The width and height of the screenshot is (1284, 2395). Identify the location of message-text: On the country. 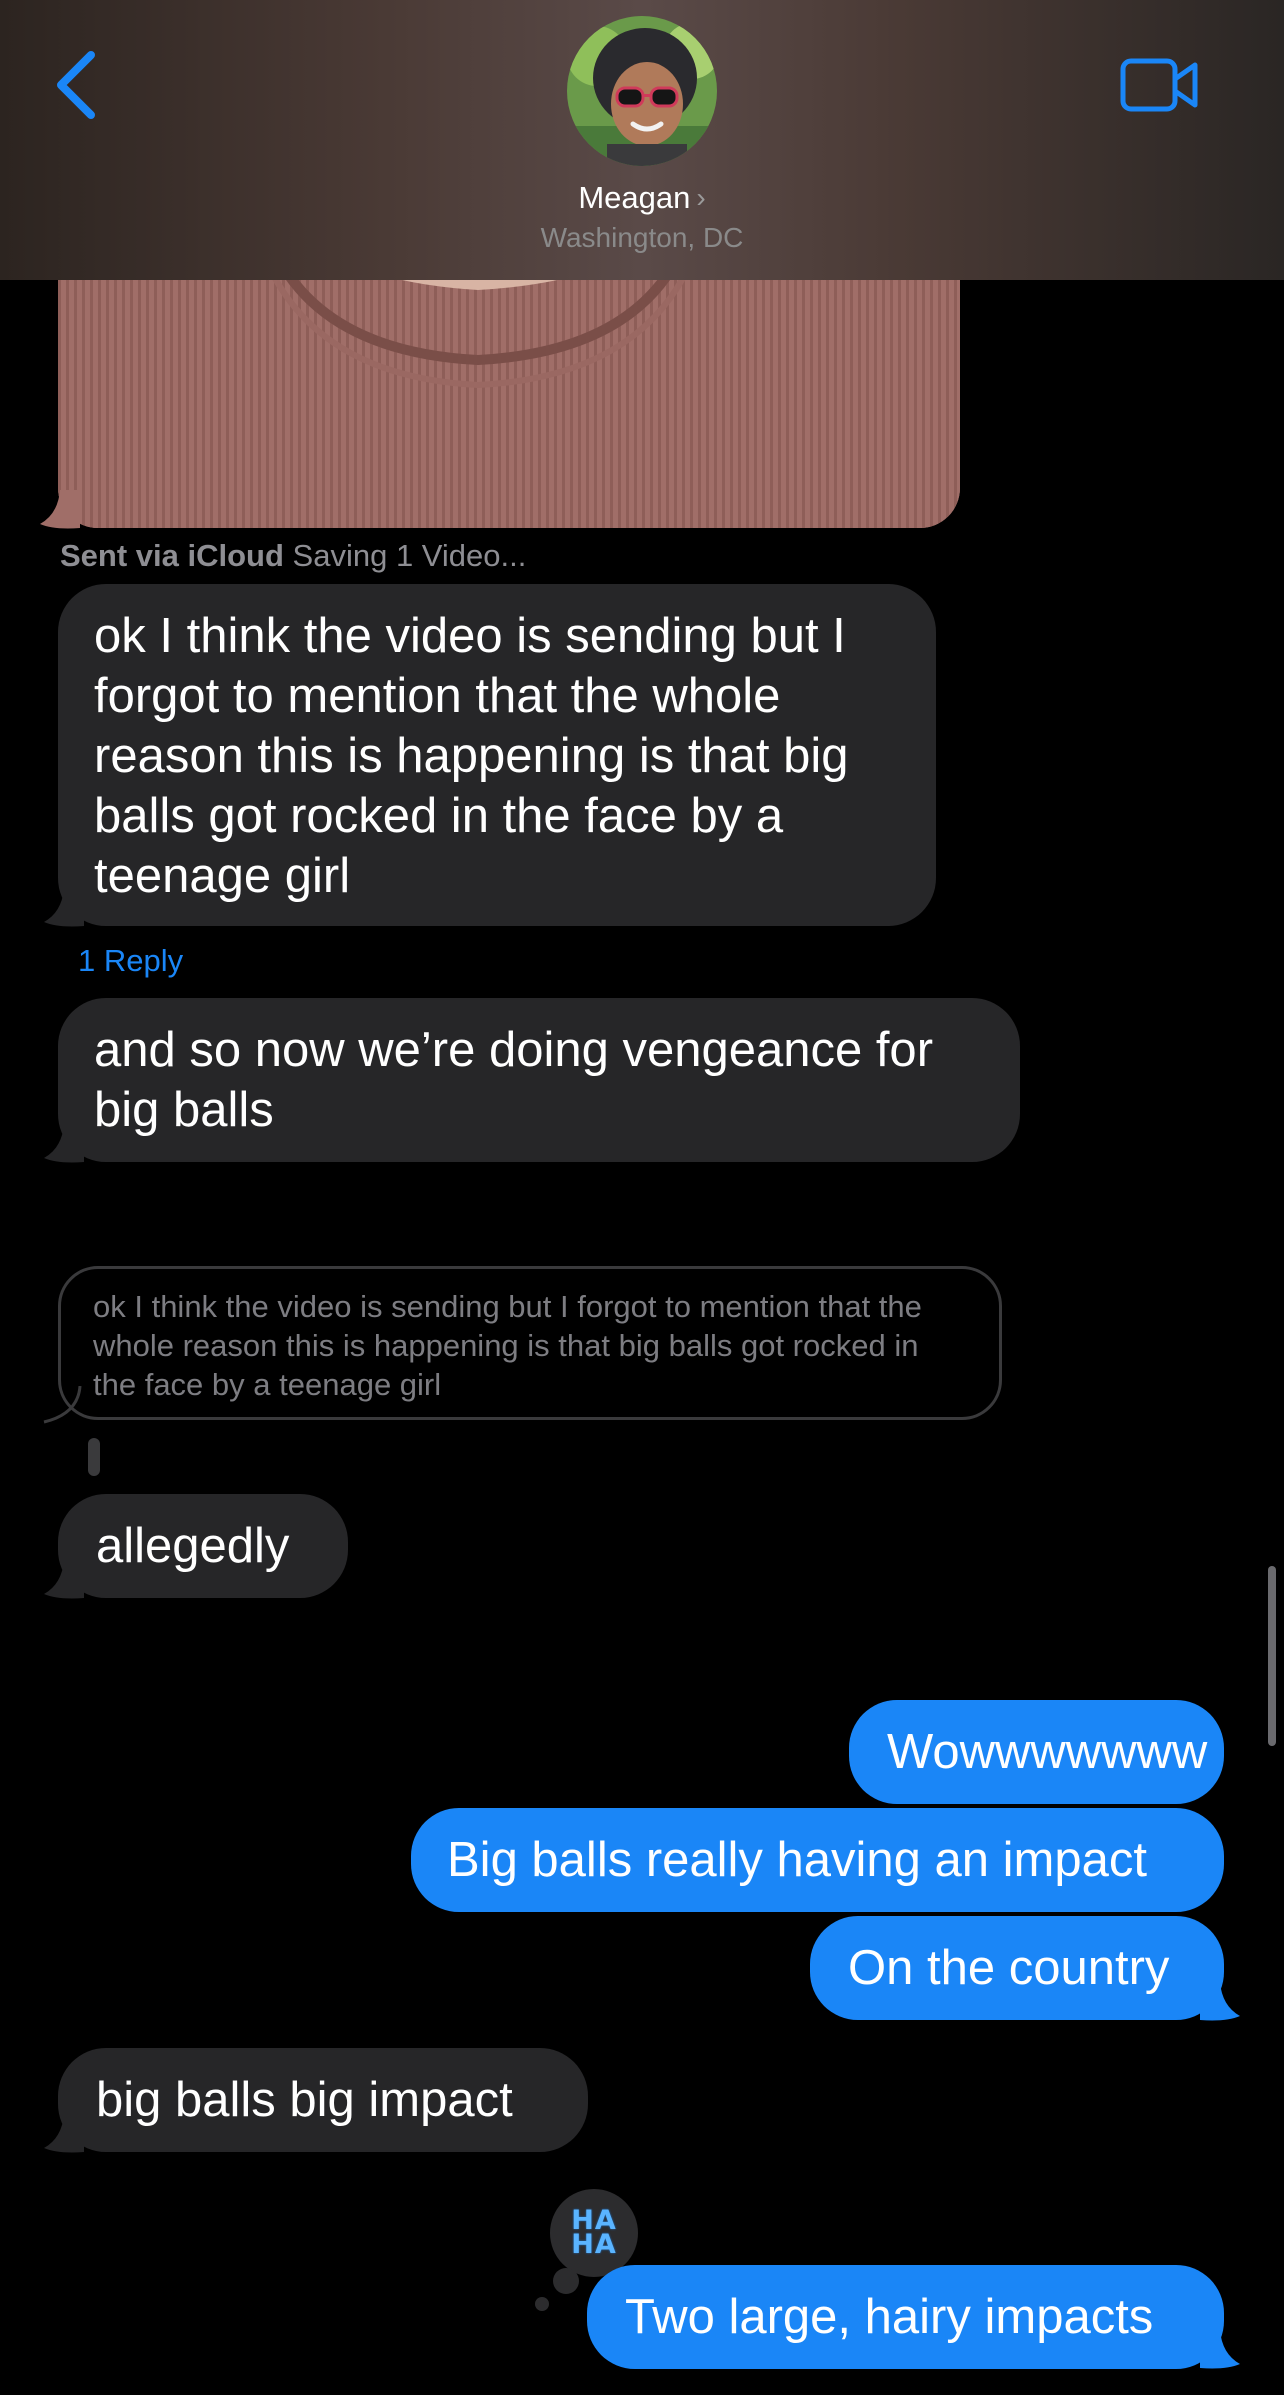
(1009, 1968).